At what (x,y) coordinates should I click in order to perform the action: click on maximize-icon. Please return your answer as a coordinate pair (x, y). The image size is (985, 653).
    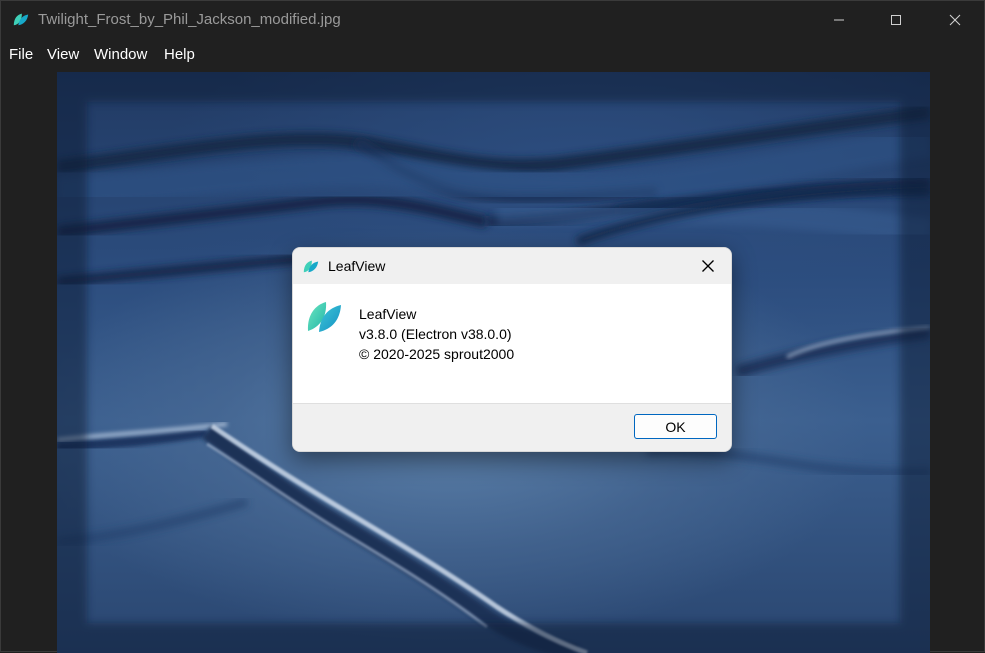
    Looking at the image, I should click on (896, 20).